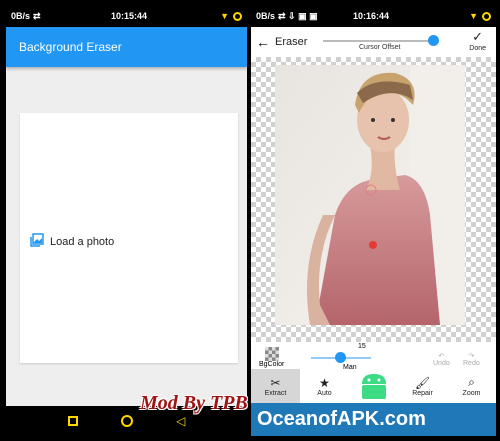 Image resolution: width=500 pixels, height=441 pixels. Describe the element at coordinates (324, 382) in the screenshot. I see `star-icon: ★` at that location.